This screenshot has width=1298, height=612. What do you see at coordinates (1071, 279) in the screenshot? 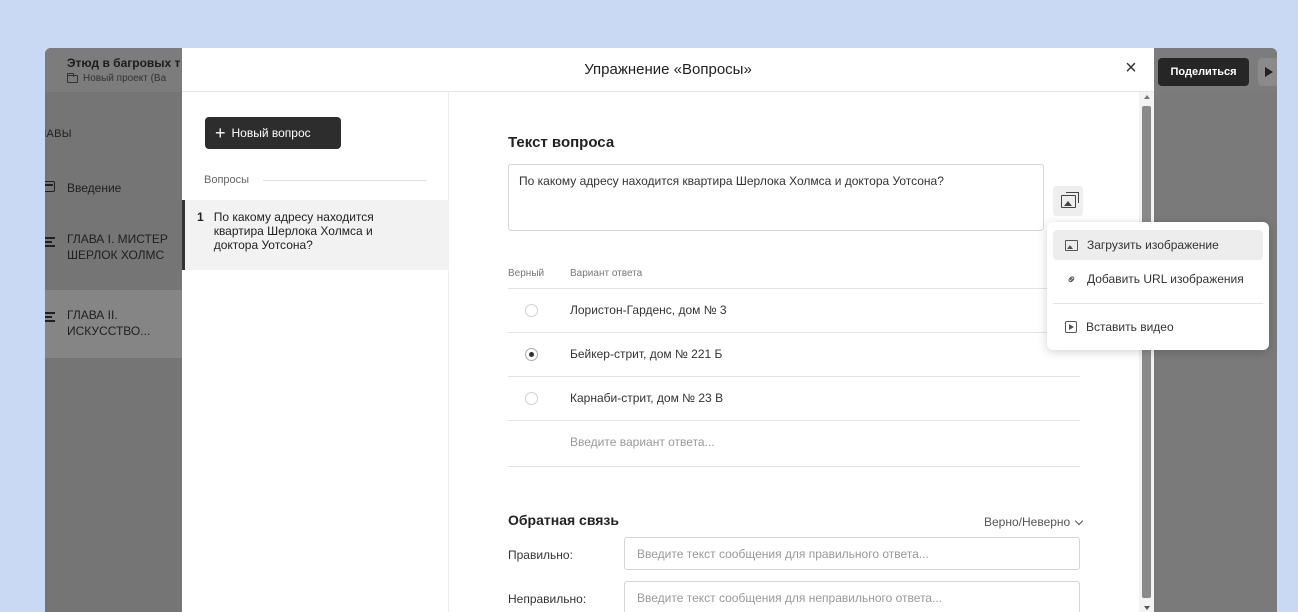
I see `link-icon: ⚭` at bounding box center [1071, 279].